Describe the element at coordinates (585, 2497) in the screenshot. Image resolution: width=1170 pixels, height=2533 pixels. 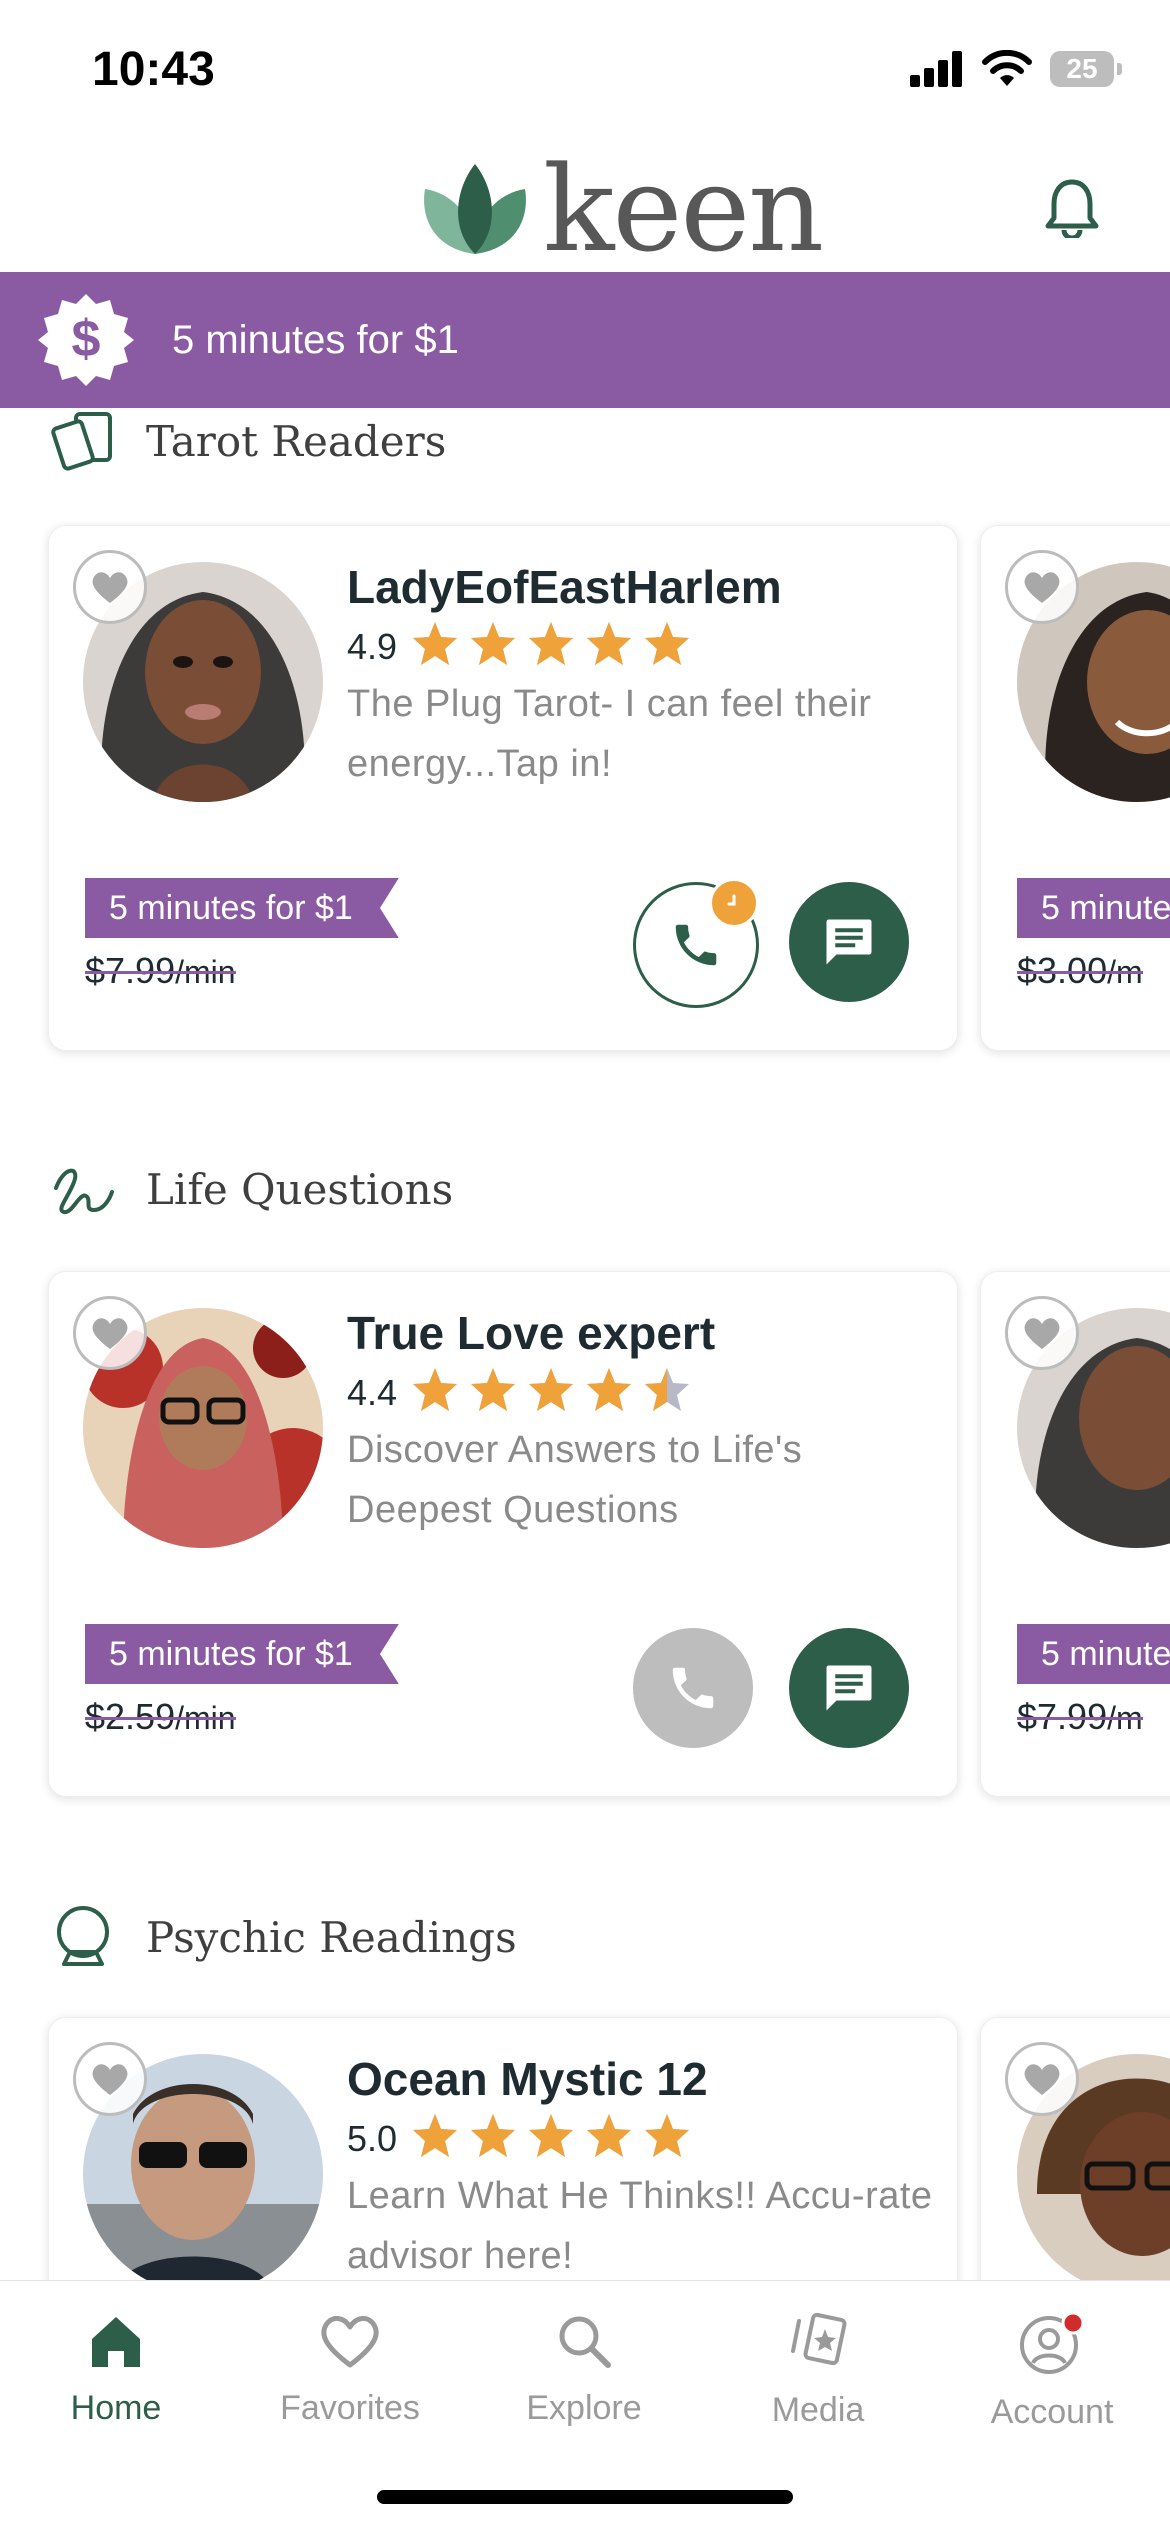
I see `home-indicator` at that location.